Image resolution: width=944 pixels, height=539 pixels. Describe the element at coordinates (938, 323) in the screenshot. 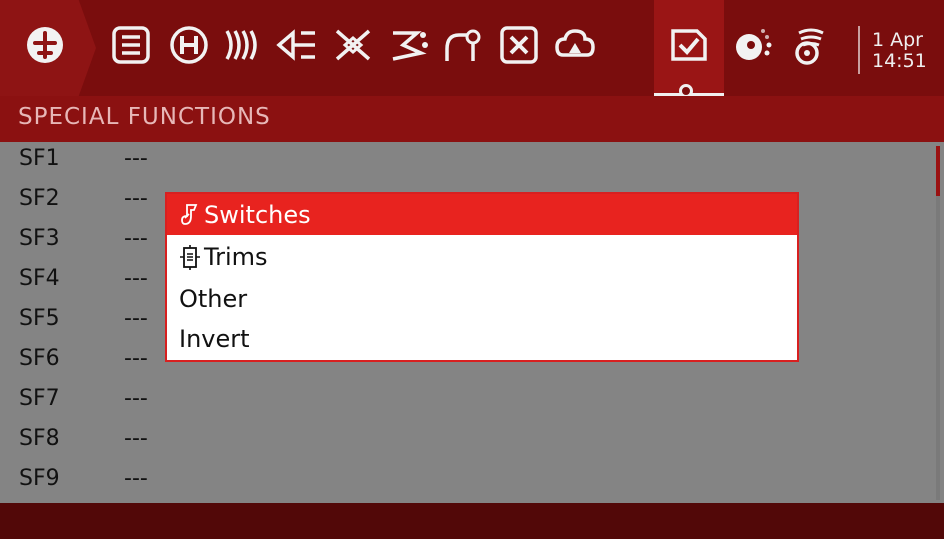

I see `scrollbar-track` at that location.